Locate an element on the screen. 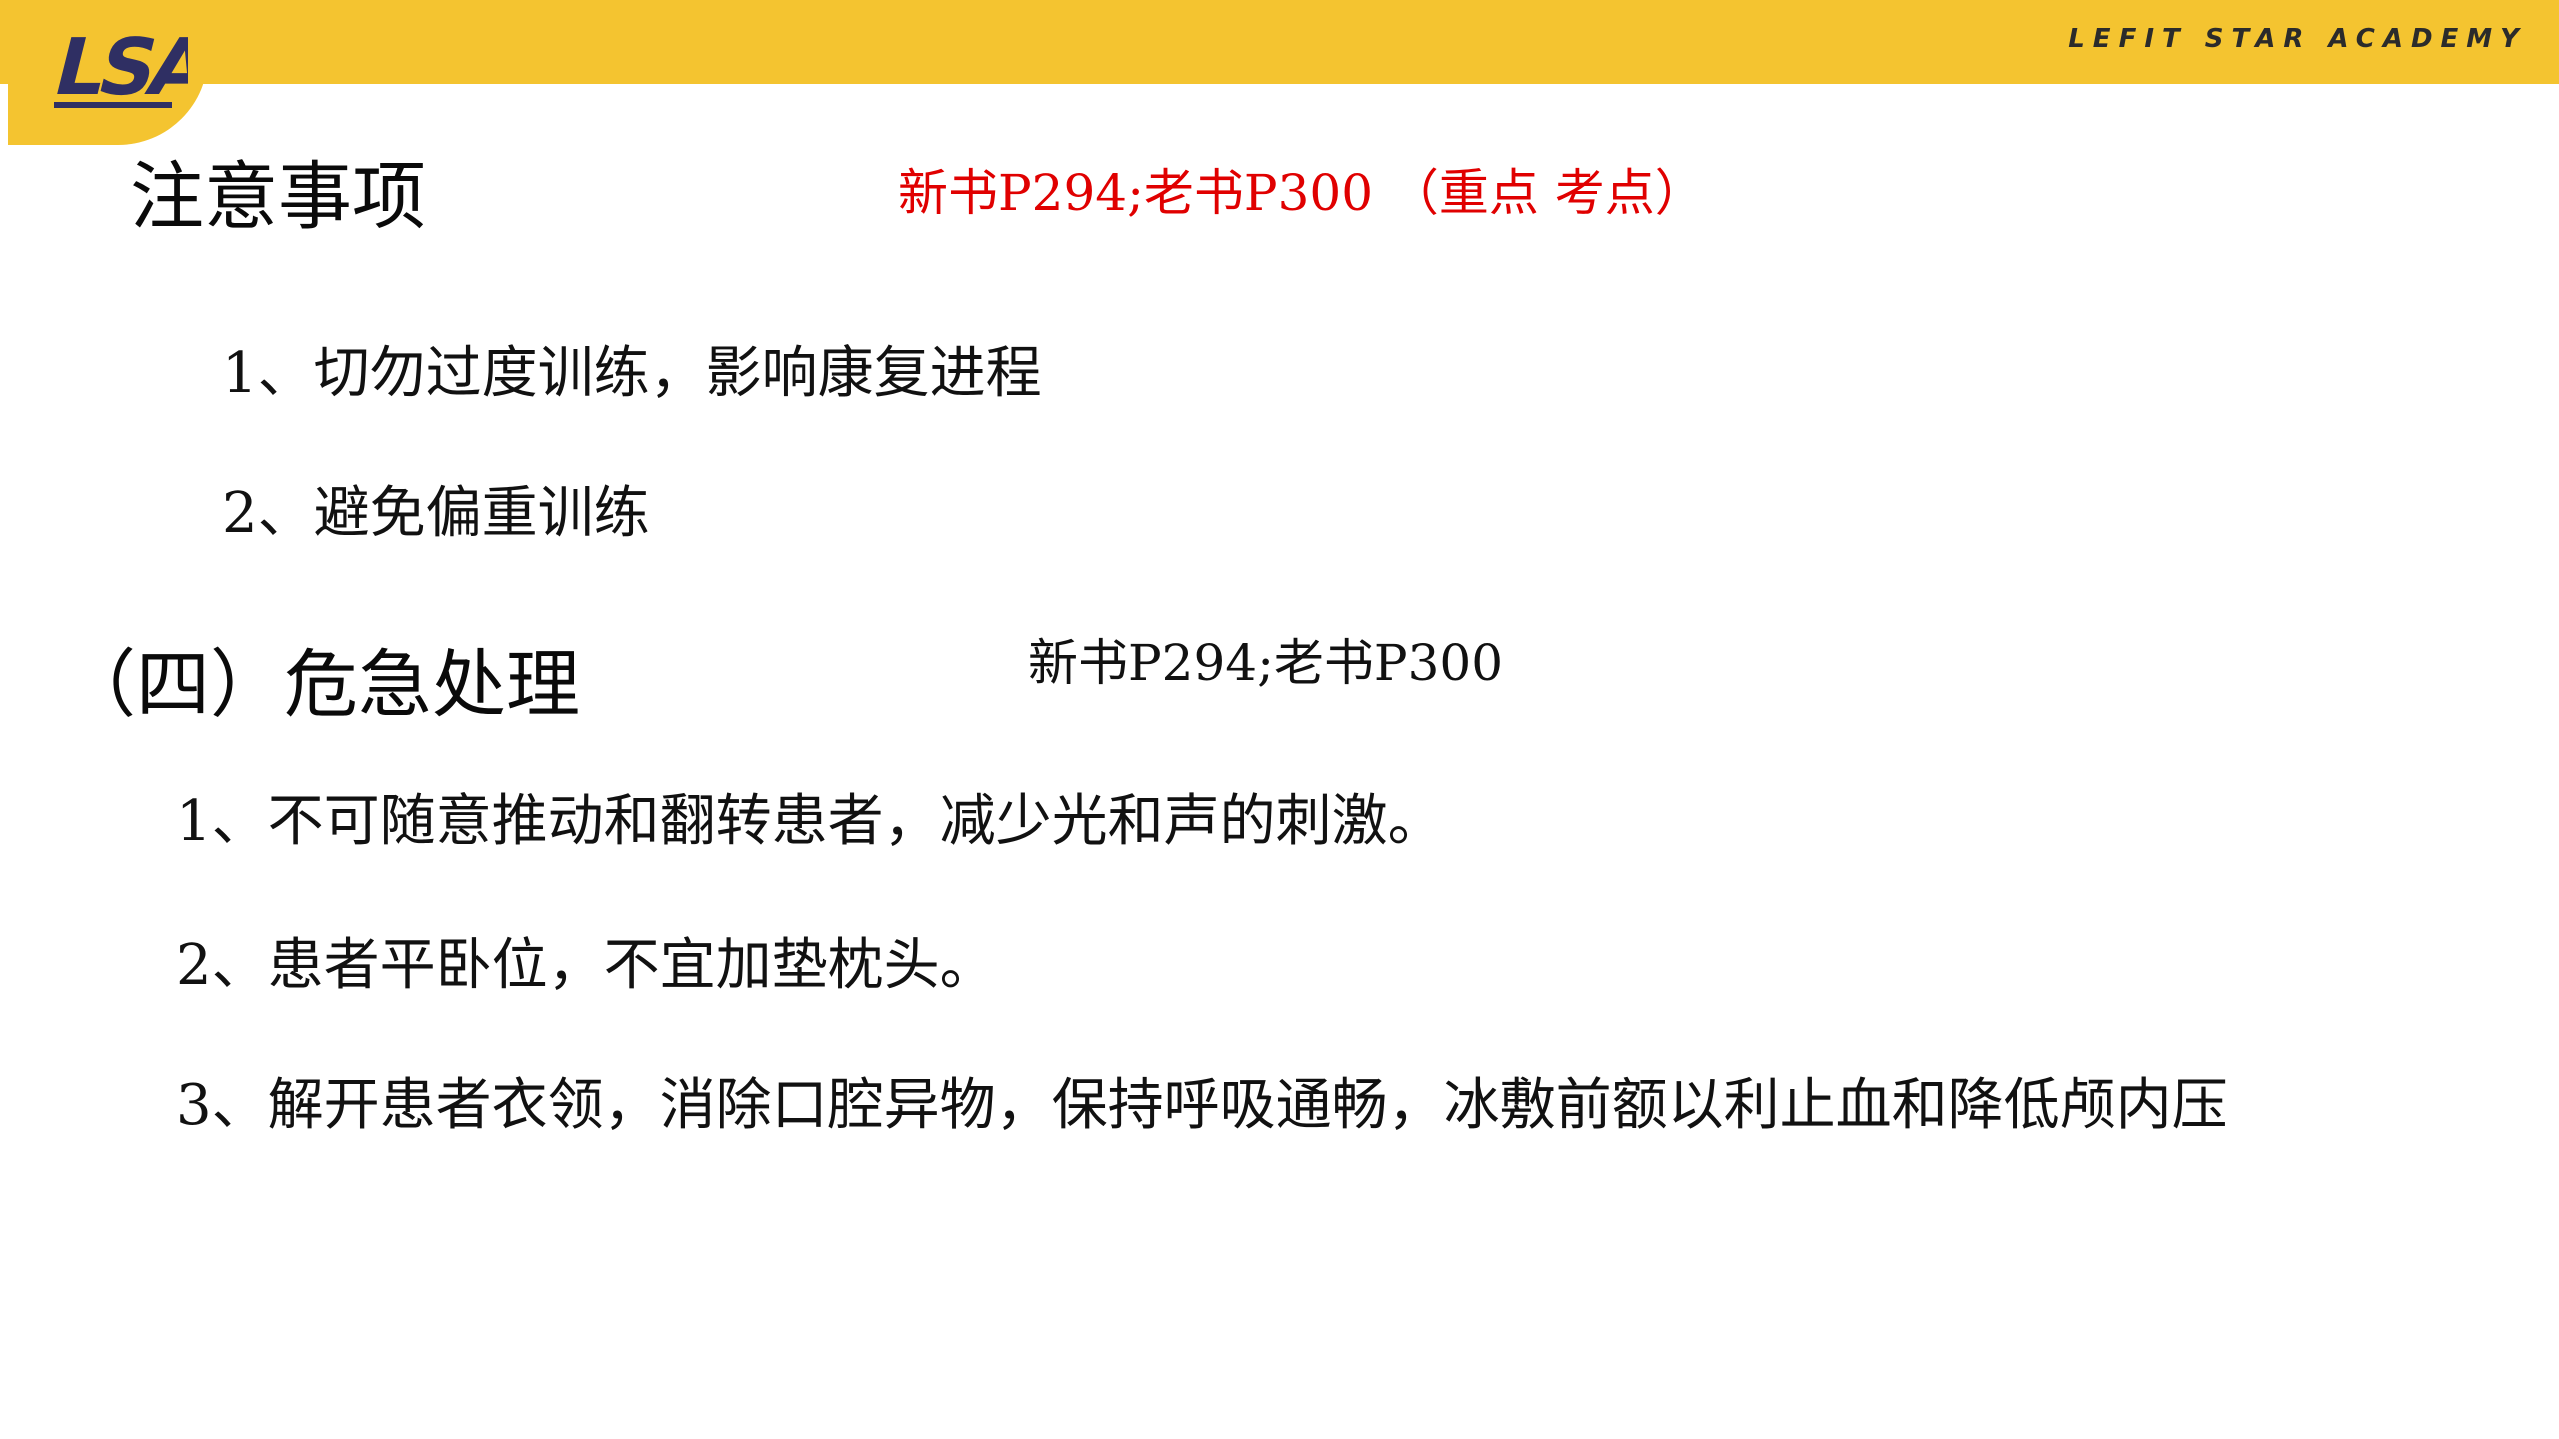 The height and width of the screenshot is (1439, 2559). svg-text: LSA is located at coordinates (116, 67).